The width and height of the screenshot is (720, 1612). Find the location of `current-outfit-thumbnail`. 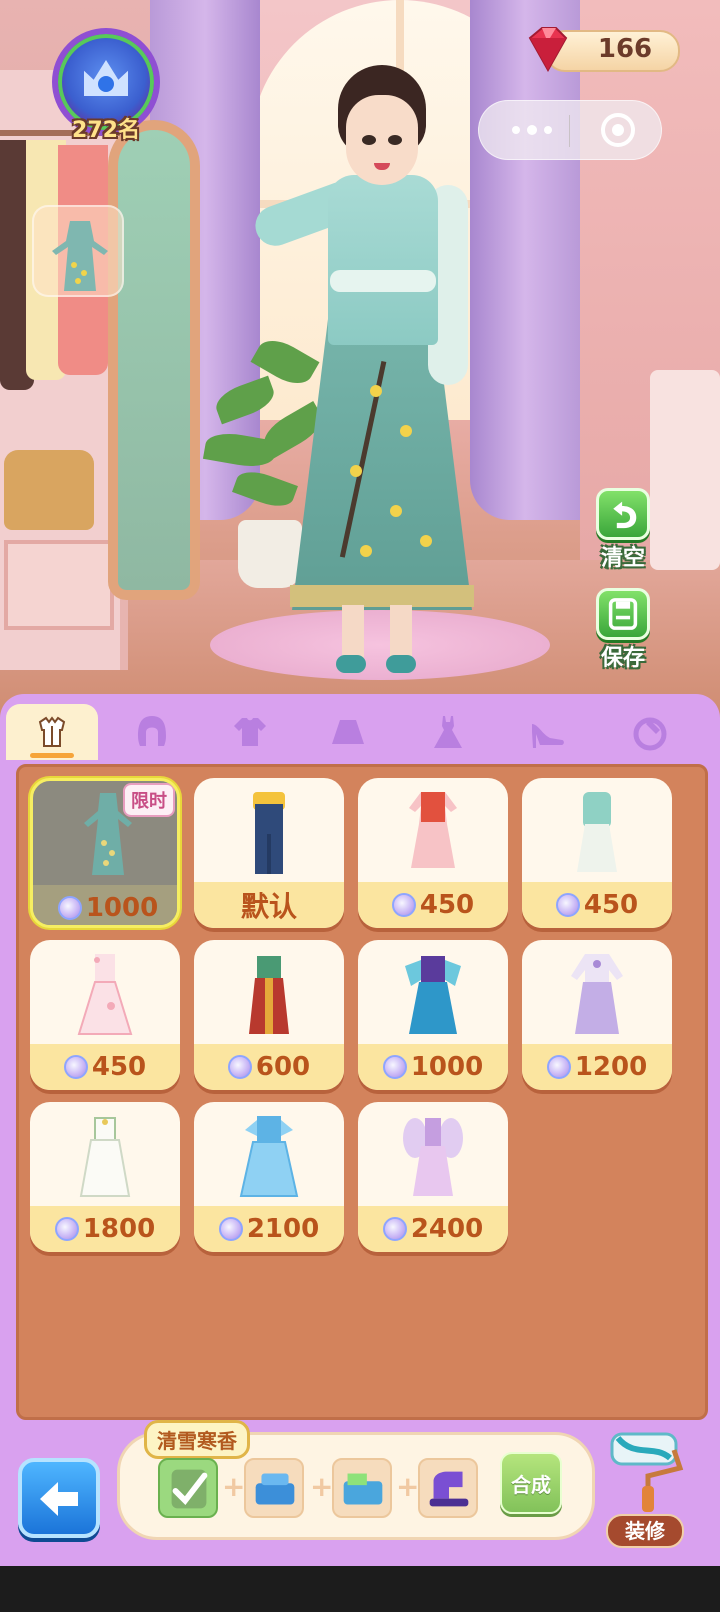

current-outfit-thumbnail is located at coordinates (78, 251).